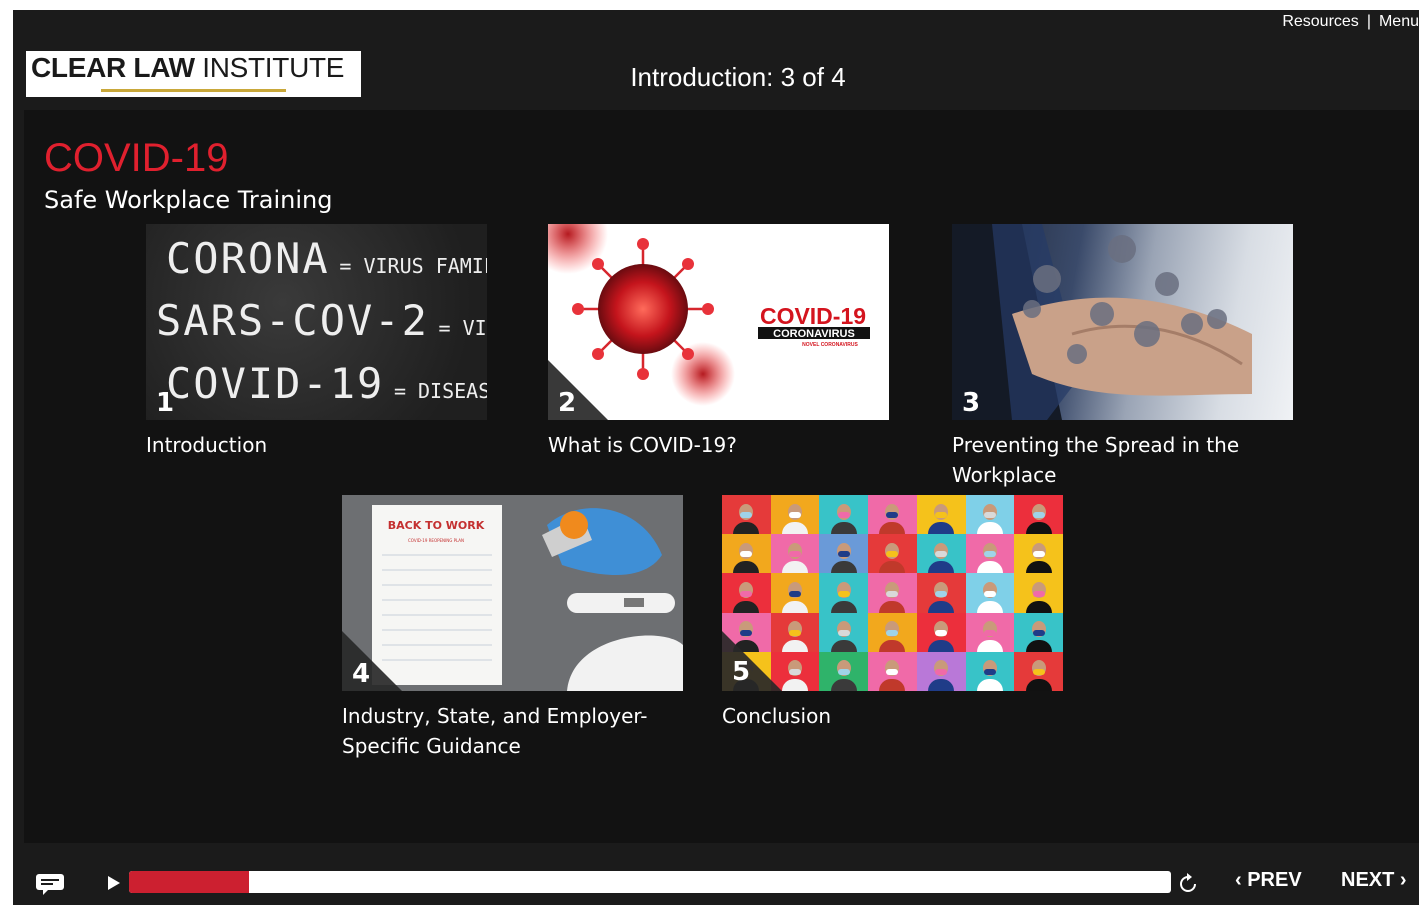 The height and width of the screenshot is (905, 1419). Describe the element at coordinates (361, 674) in the screenshot. I see `module-number: 4` at that location.